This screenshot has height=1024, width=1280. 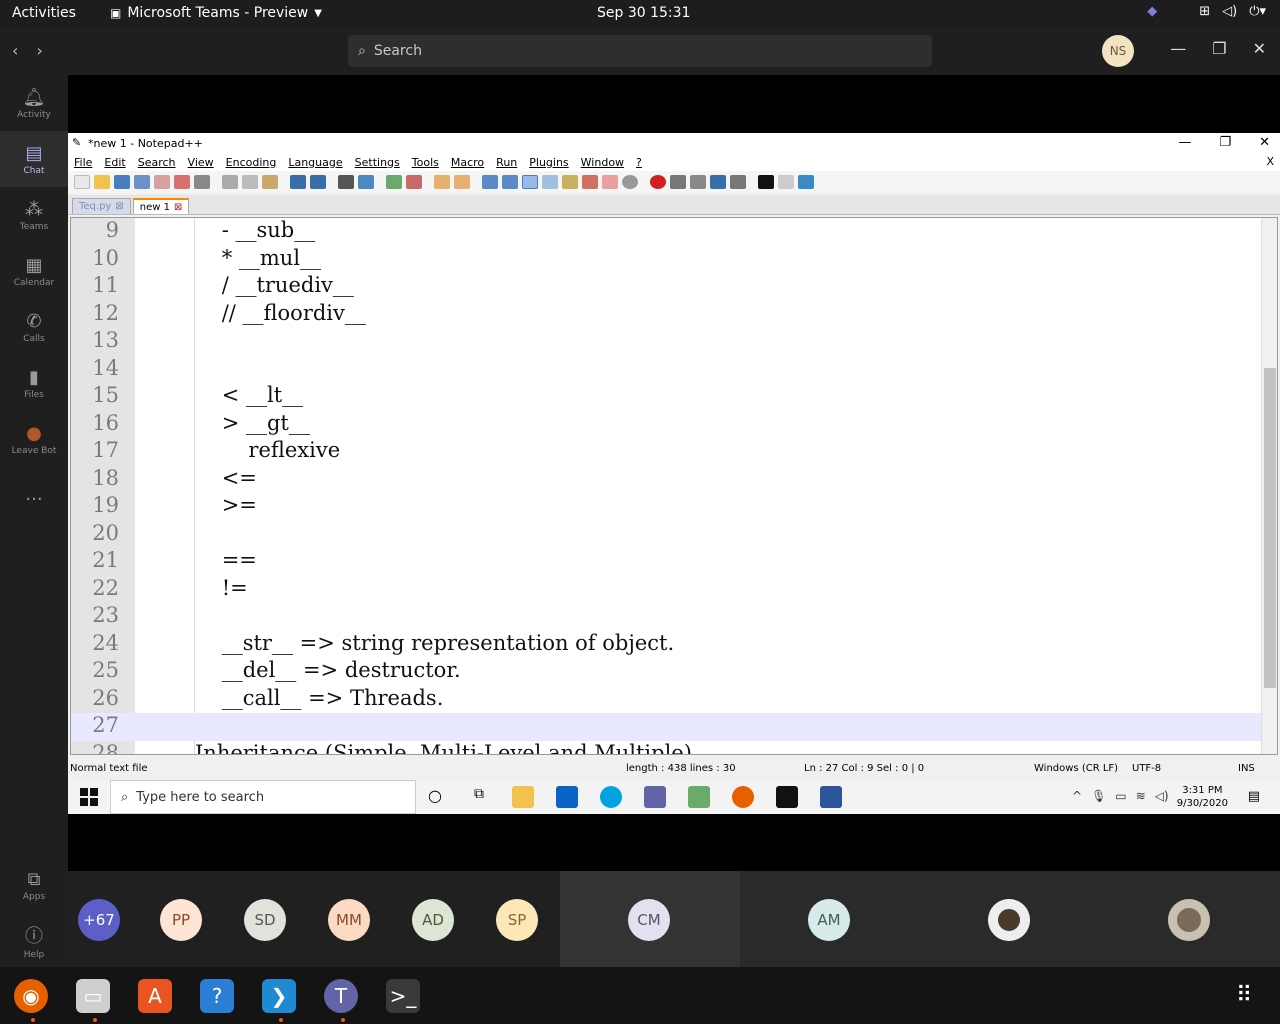 I want to click on zoom-in-icon, so click(x=394, y=182).